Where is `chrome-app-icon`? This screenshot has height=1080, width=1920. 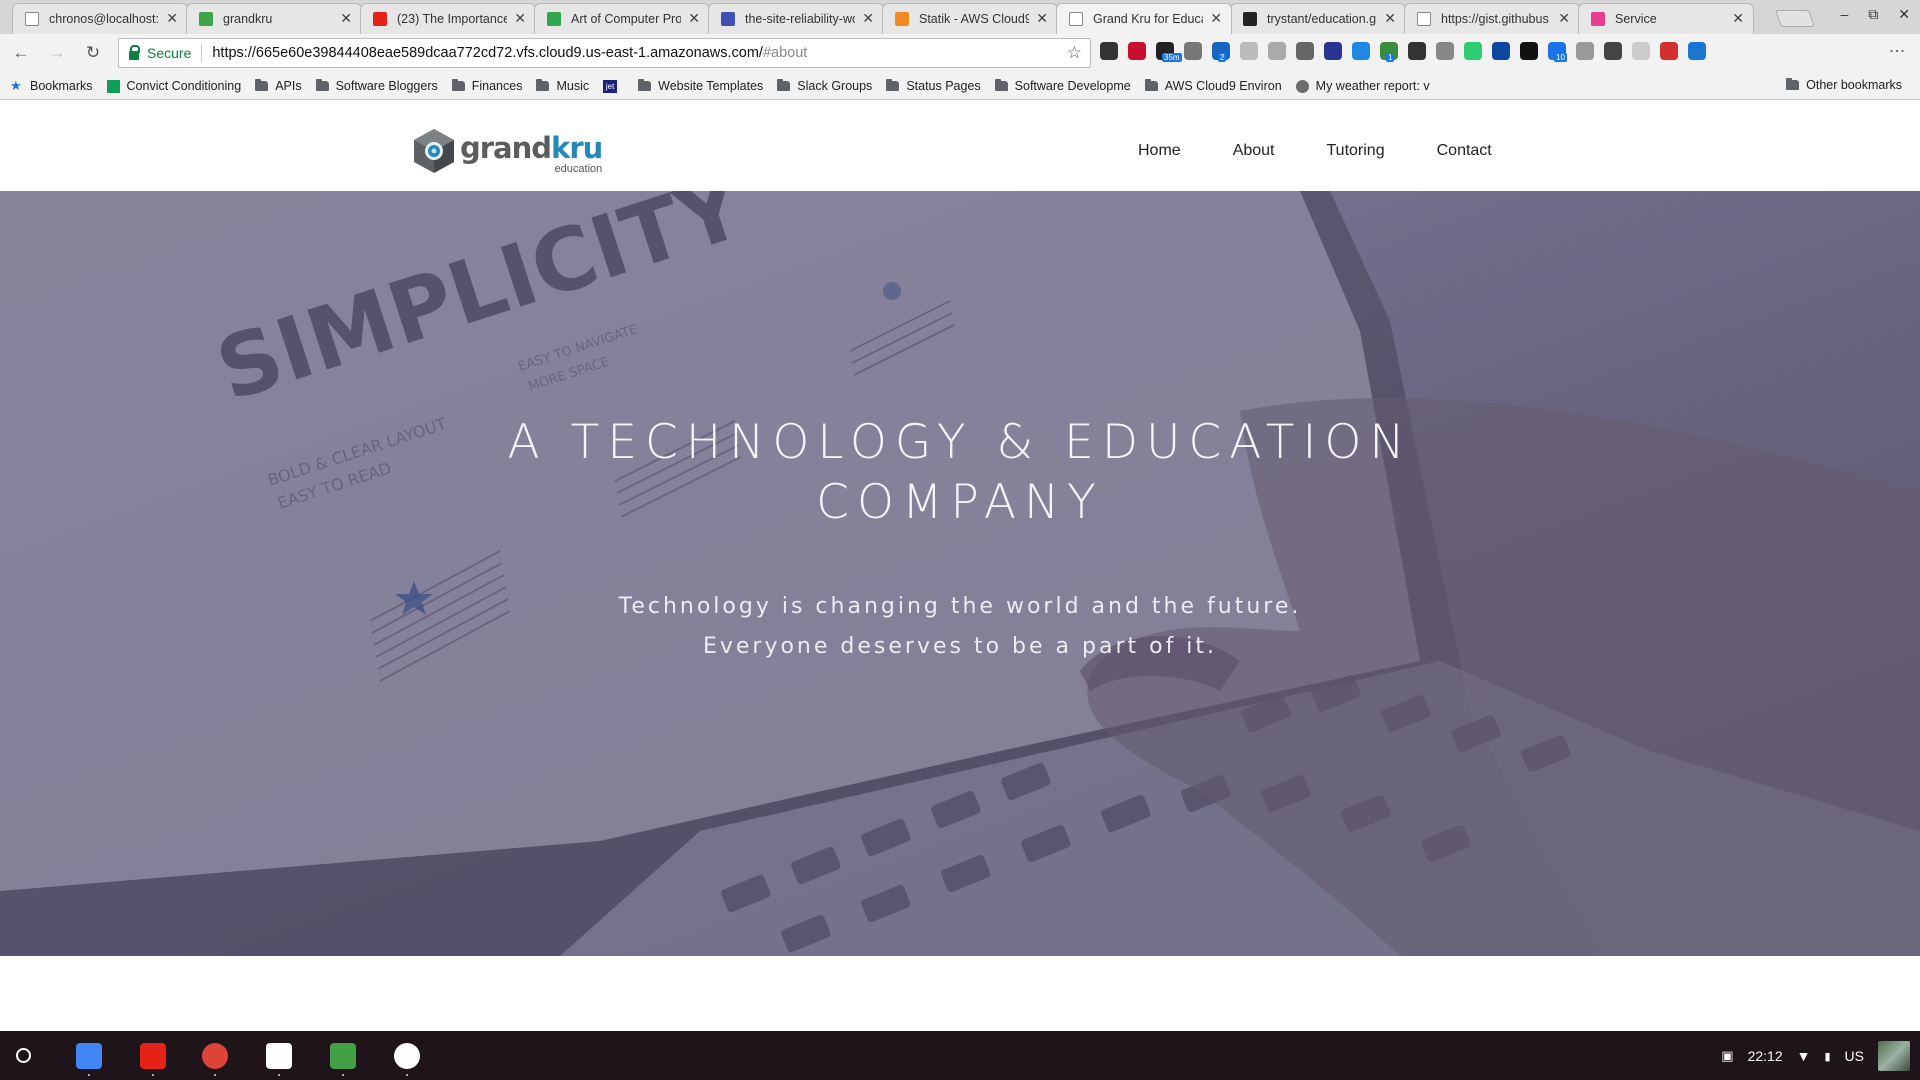 chrome-app-icon is located at coordinates (215, 1059).